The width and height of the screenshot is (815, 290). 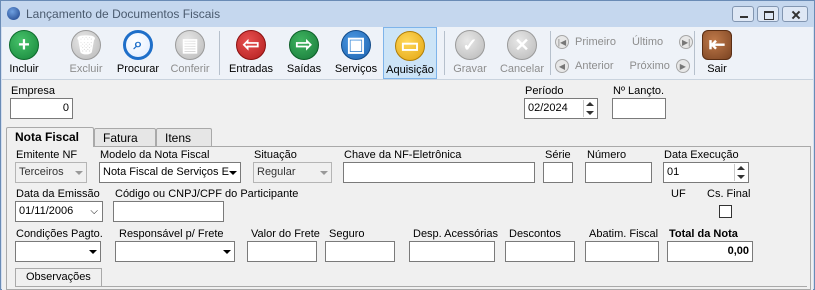 I want to click on valor-frete-input, so click(x=282, y=251).